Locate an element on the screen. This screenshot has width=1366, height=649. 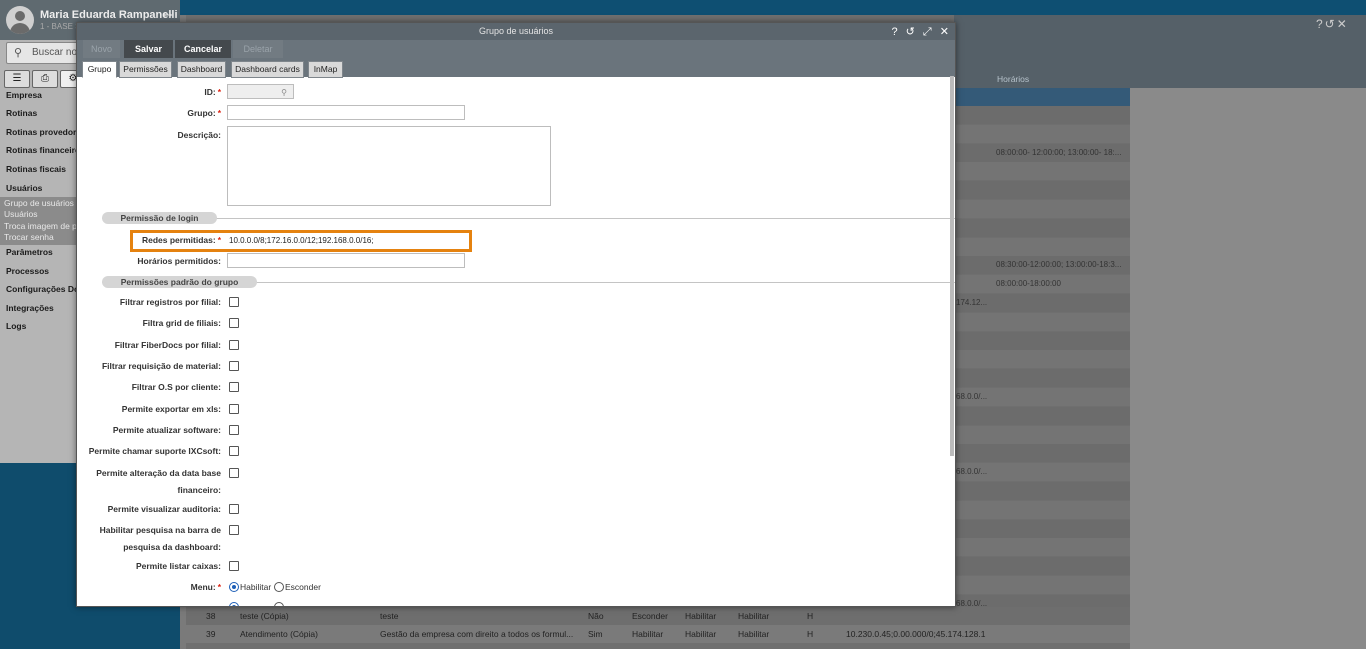
sidebar-item: Logs is located at coordinates (16, 326).